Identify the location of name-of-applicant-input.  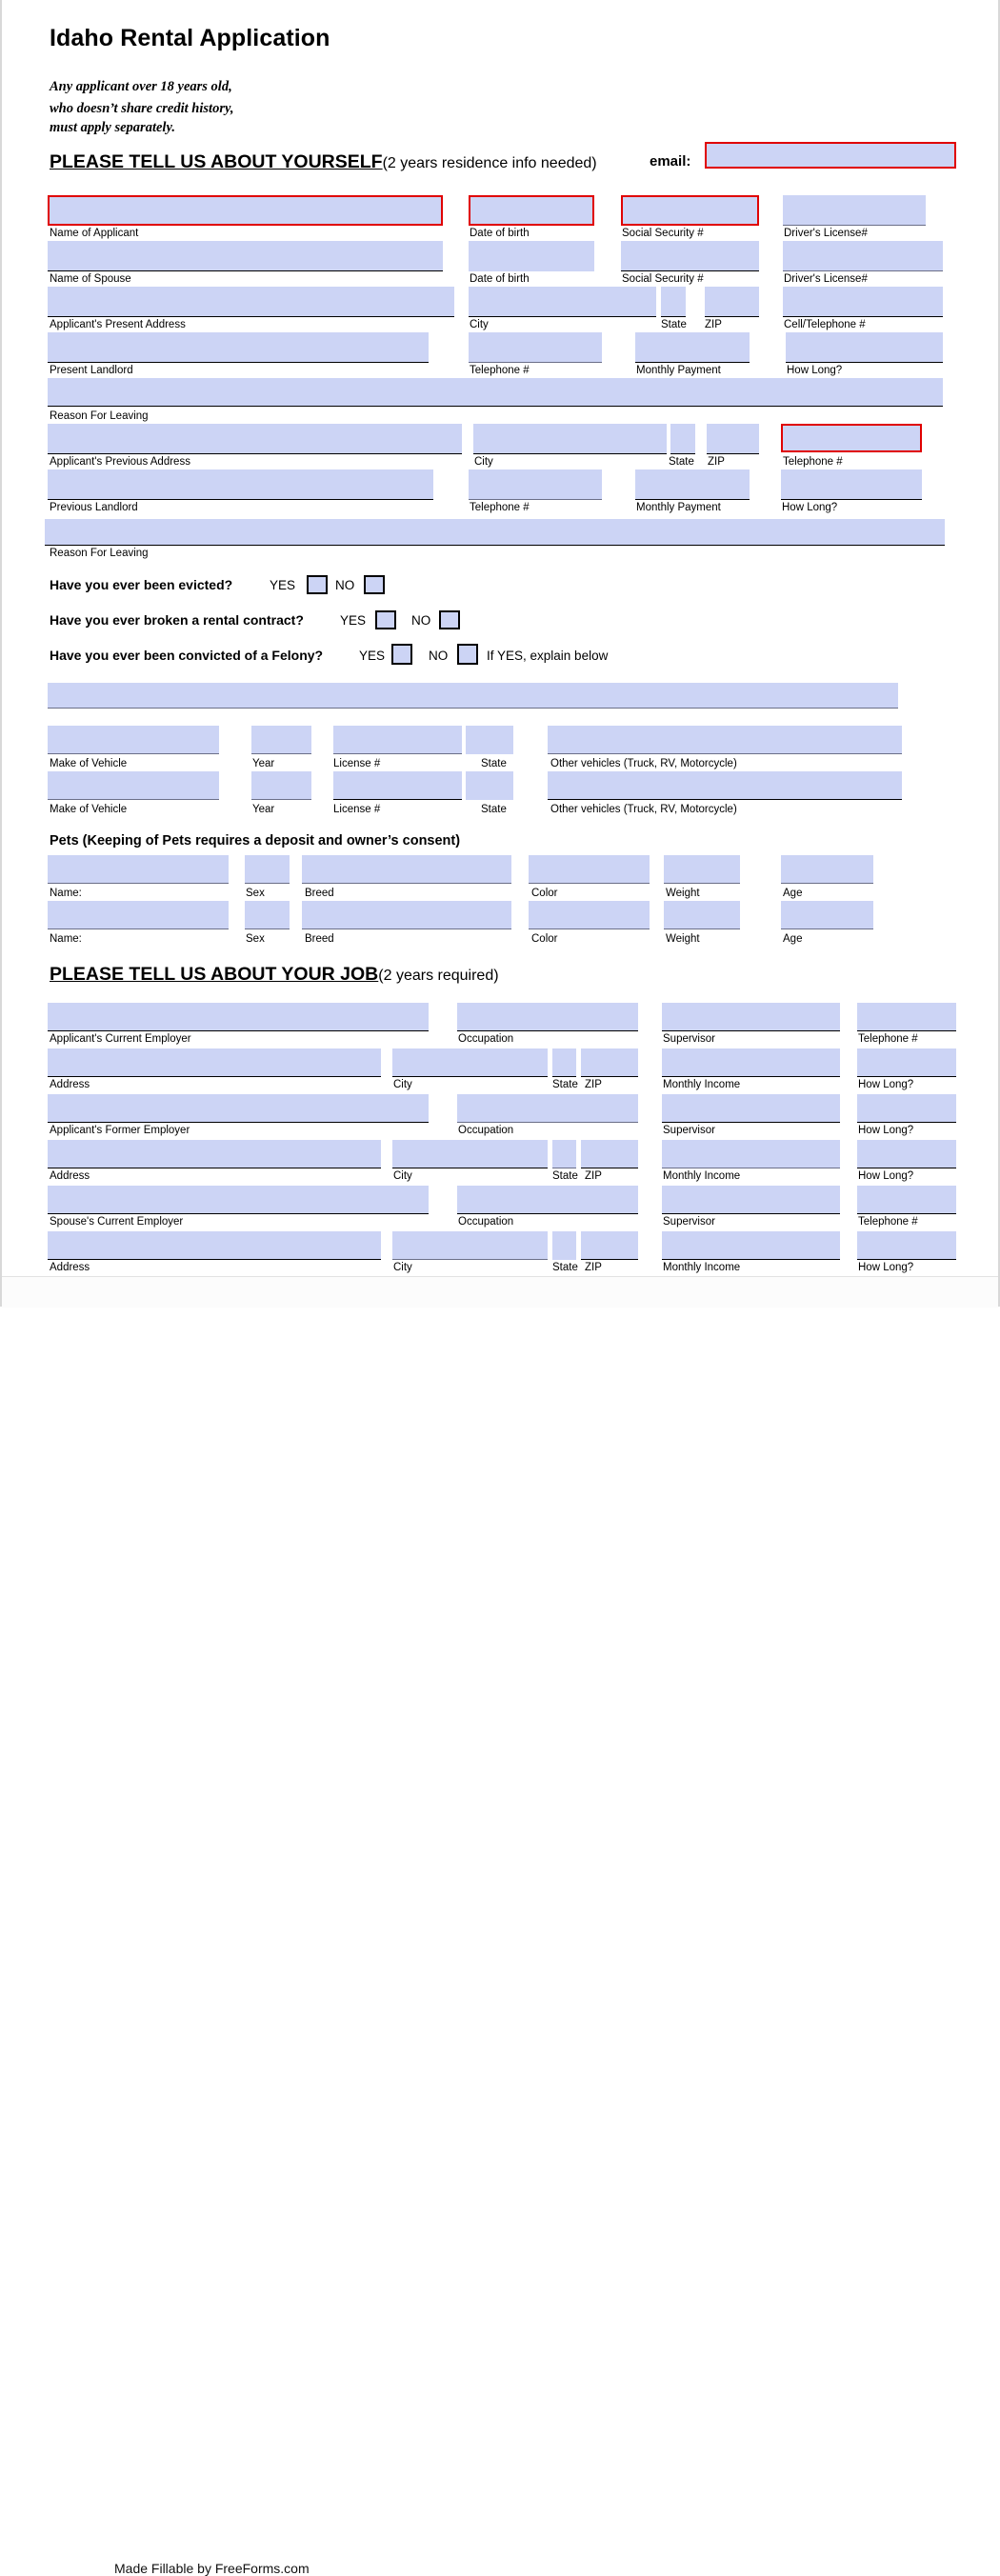
(246, 210).